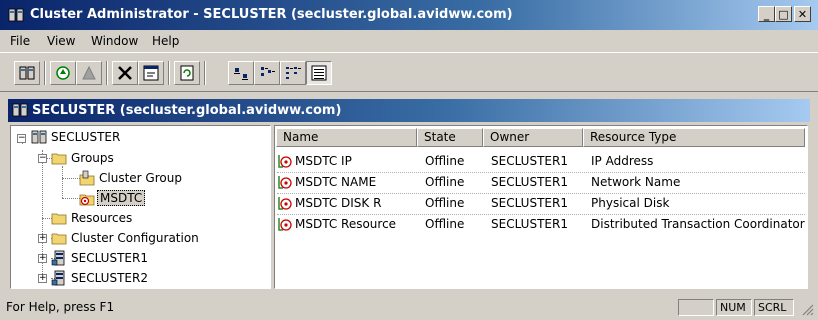 This screenshot has height=320, width=818. I want to click on resource-type: Physical Disk, so click(630, 203).